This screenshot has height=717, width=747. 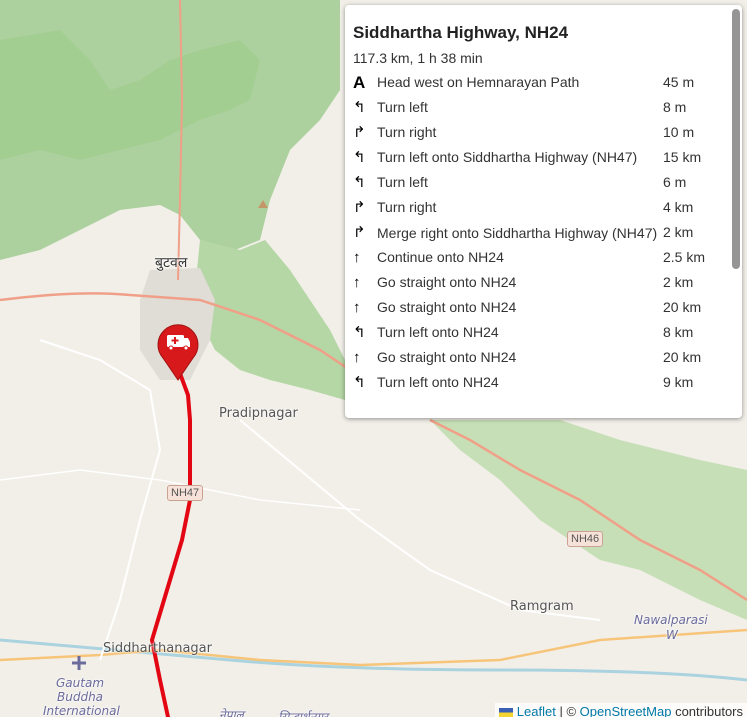 What do you see at coordinates (675, 182) in the screenshot?
I see `direction-step-distance: 6 m` at bounding box center [675, 182].